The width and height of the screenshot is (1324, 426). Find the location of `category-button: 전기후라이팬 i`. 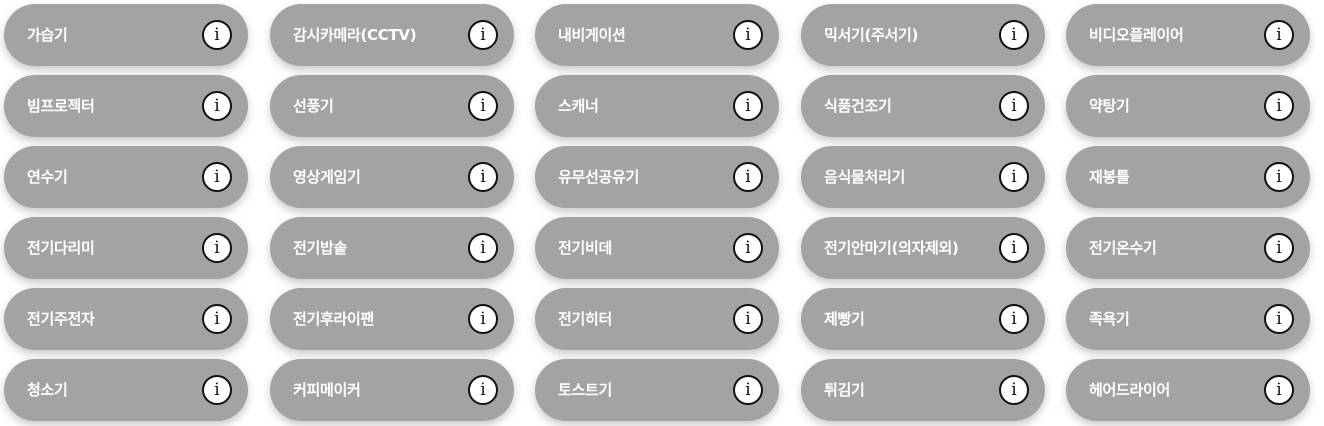

category-button: 전기후라이팬 i is located at coordinates (392, 319).